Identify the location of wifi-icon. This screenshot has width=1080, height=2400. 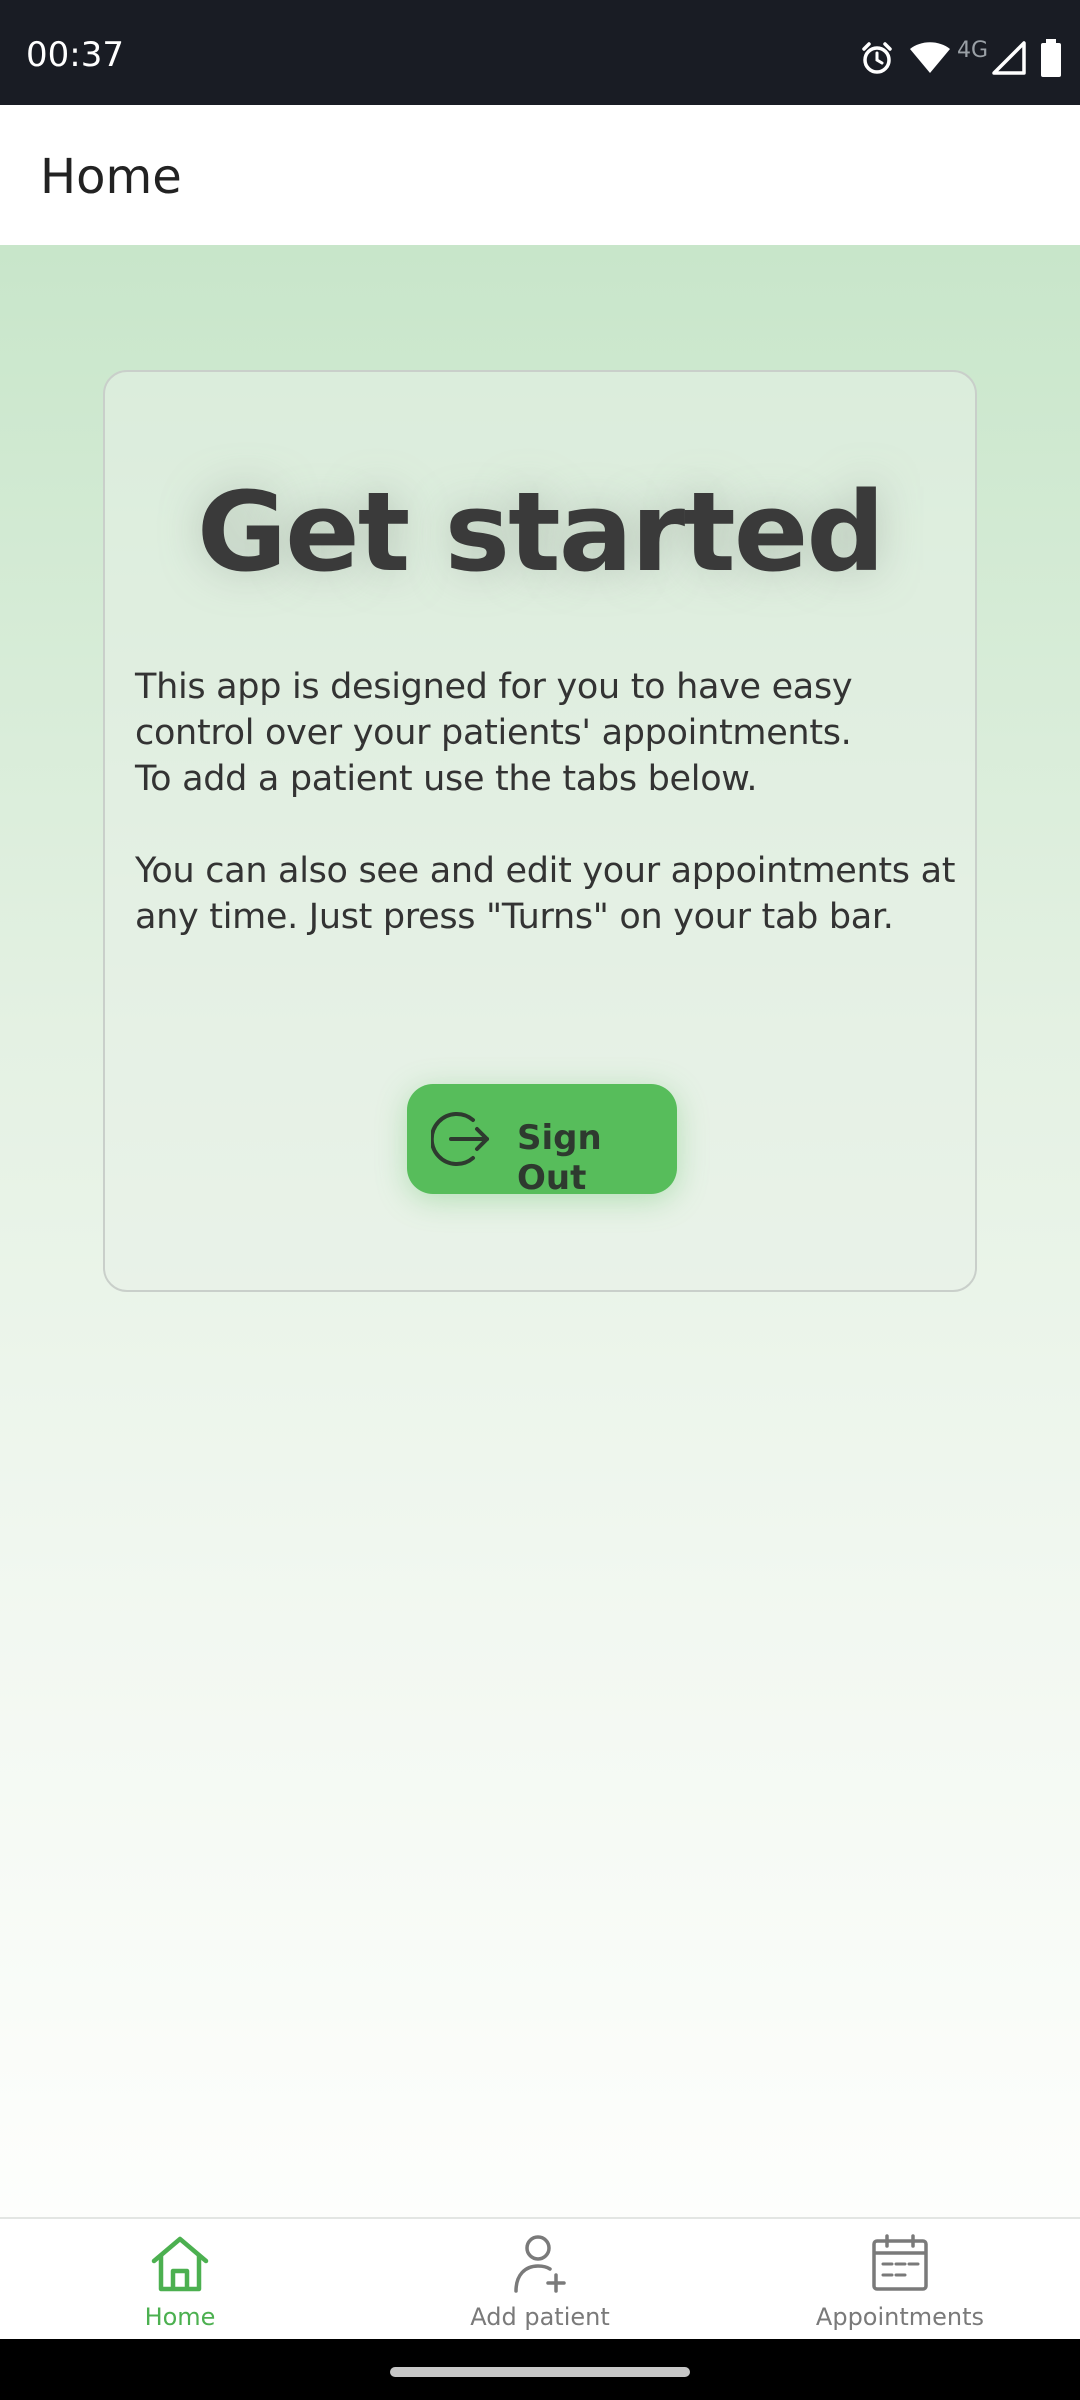
(930, 60).